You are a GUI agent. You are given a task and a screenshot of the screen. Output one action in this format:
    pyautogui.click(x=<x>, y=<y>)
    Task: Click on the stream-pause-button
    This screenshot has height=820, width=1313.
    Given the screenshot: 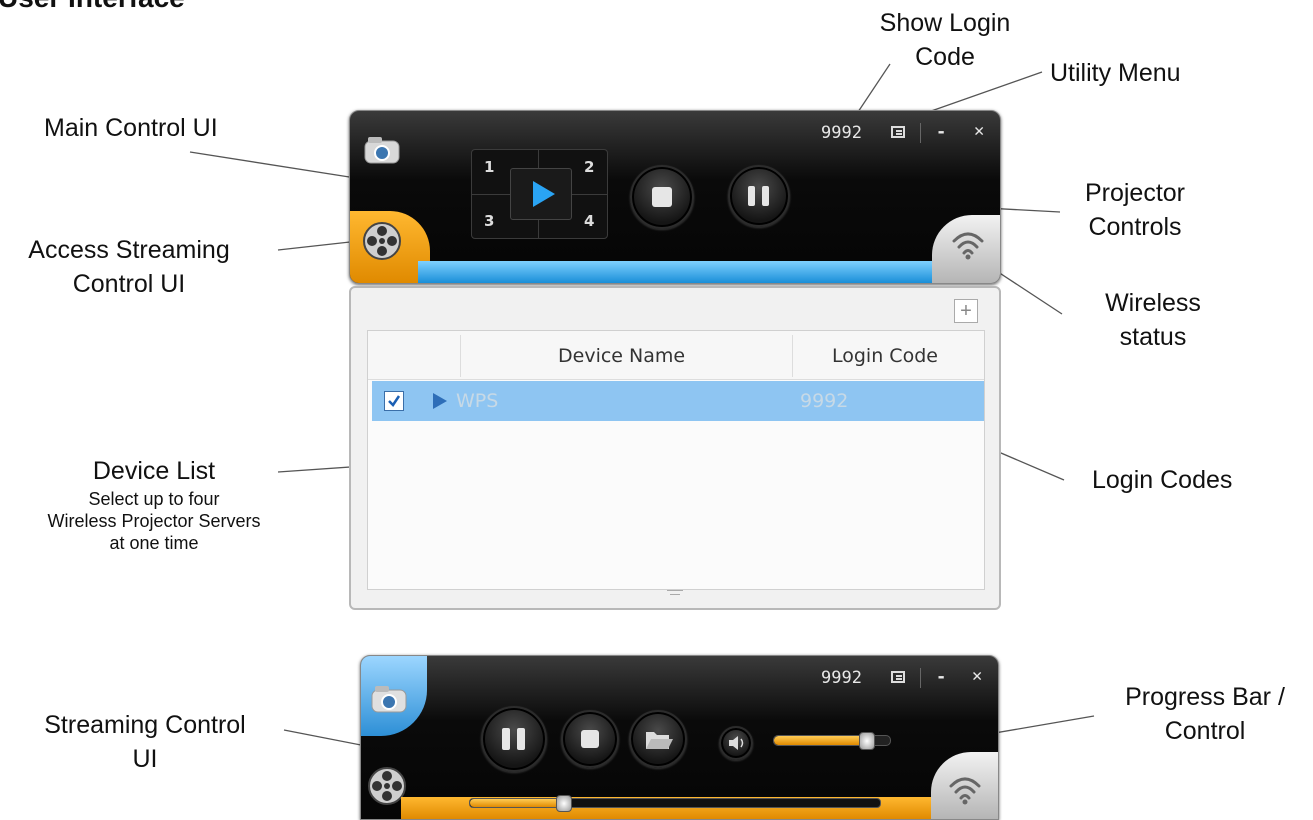 What is the action you would take?
    pyautogui.click(x=514, y=739)
    